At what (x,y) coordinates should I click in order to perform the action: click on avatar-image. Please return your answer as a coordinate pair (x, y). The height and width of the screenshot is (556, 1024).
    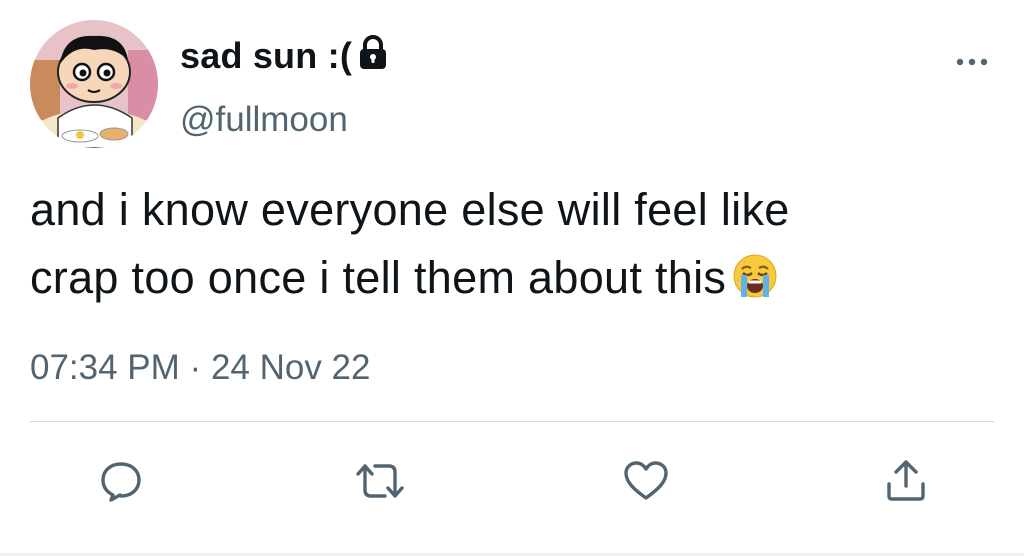
    Looking at the image, I should click on (94, 84).